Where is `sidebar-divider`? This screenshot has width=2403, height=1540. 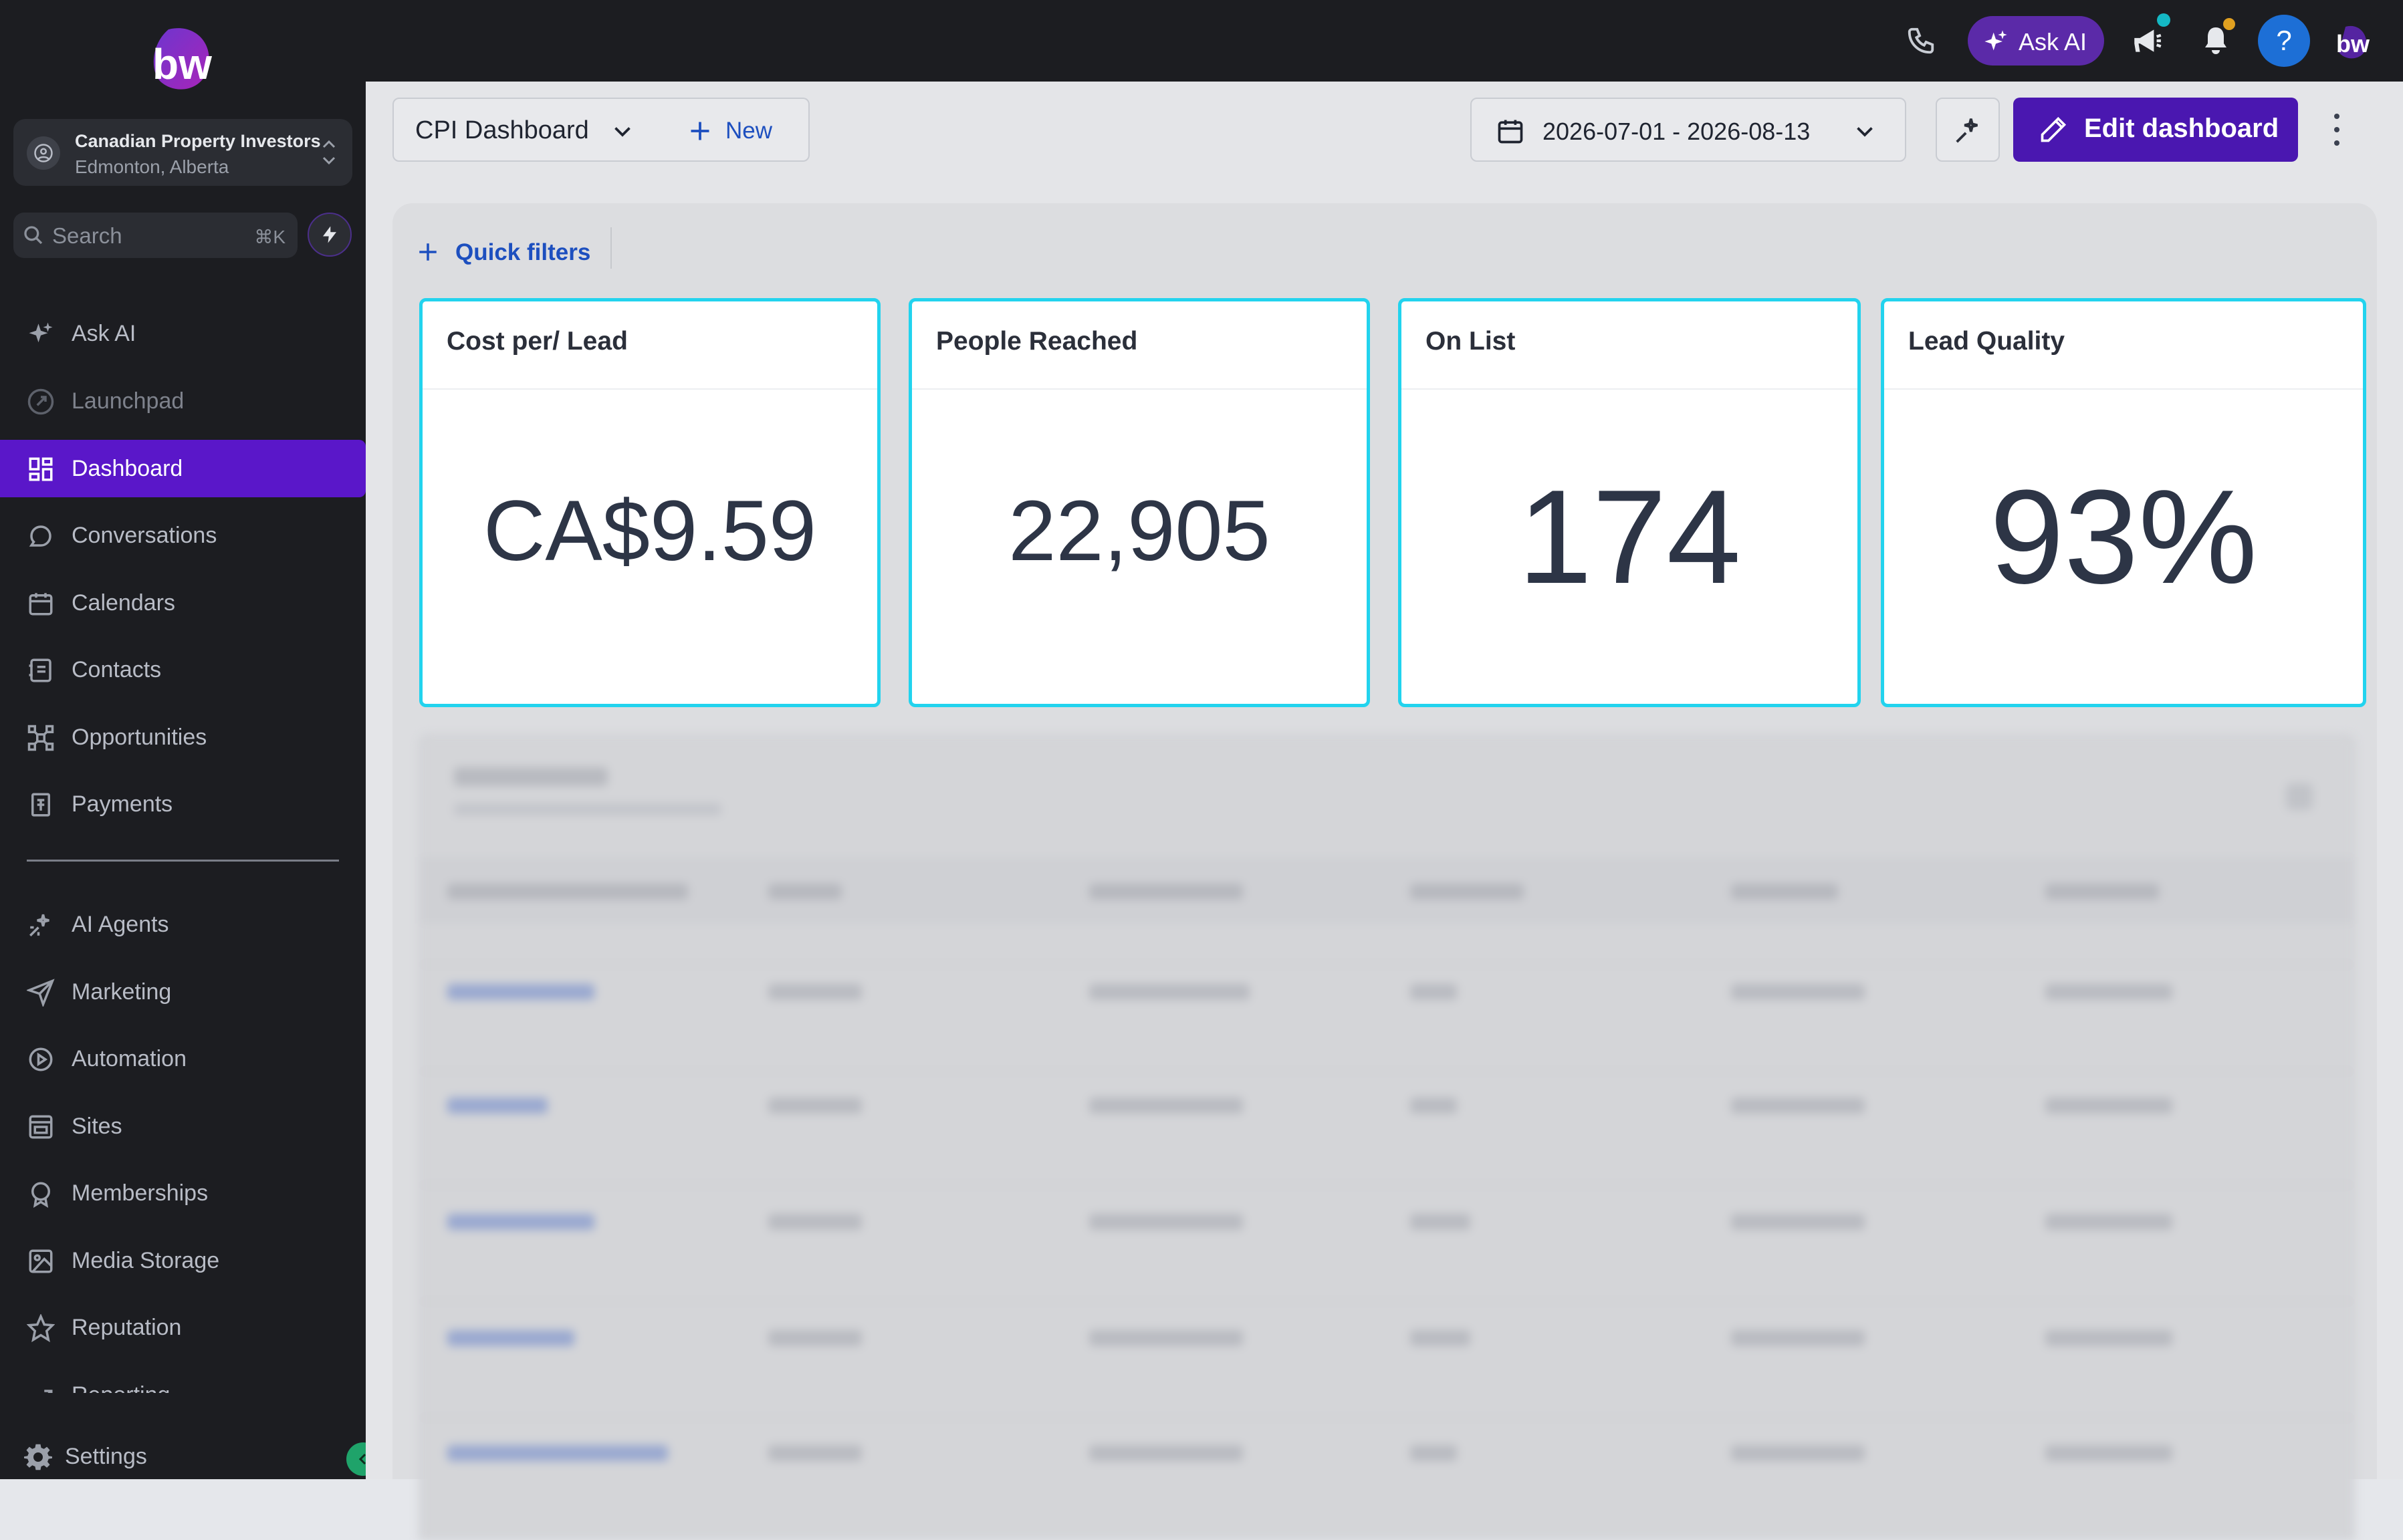
sidebar-divider is located at coordinates (183, 861).